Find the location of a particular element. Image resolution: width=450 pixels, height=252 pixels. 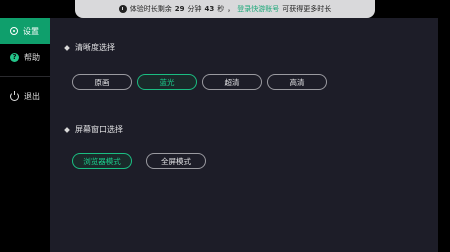

banner-seconds: 43 is located at coordinates (209, 9).